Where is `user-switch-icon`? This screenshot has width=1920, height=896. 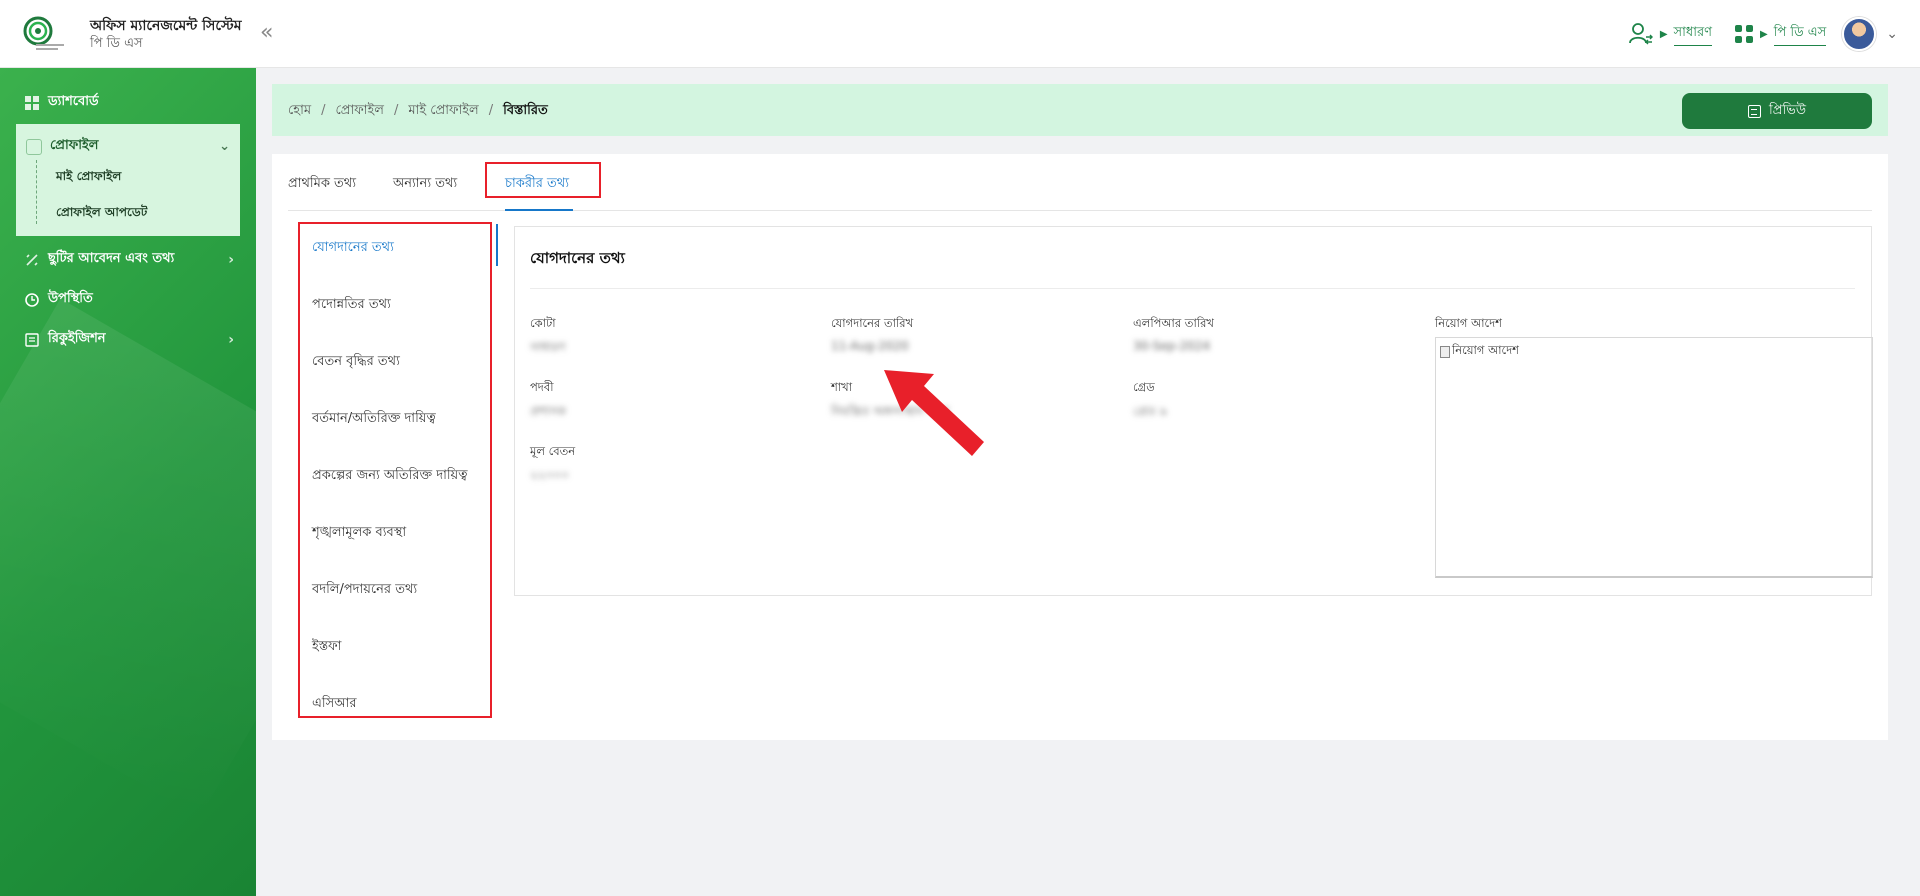
user-switch-icon is located at coordinates (1640, 34).